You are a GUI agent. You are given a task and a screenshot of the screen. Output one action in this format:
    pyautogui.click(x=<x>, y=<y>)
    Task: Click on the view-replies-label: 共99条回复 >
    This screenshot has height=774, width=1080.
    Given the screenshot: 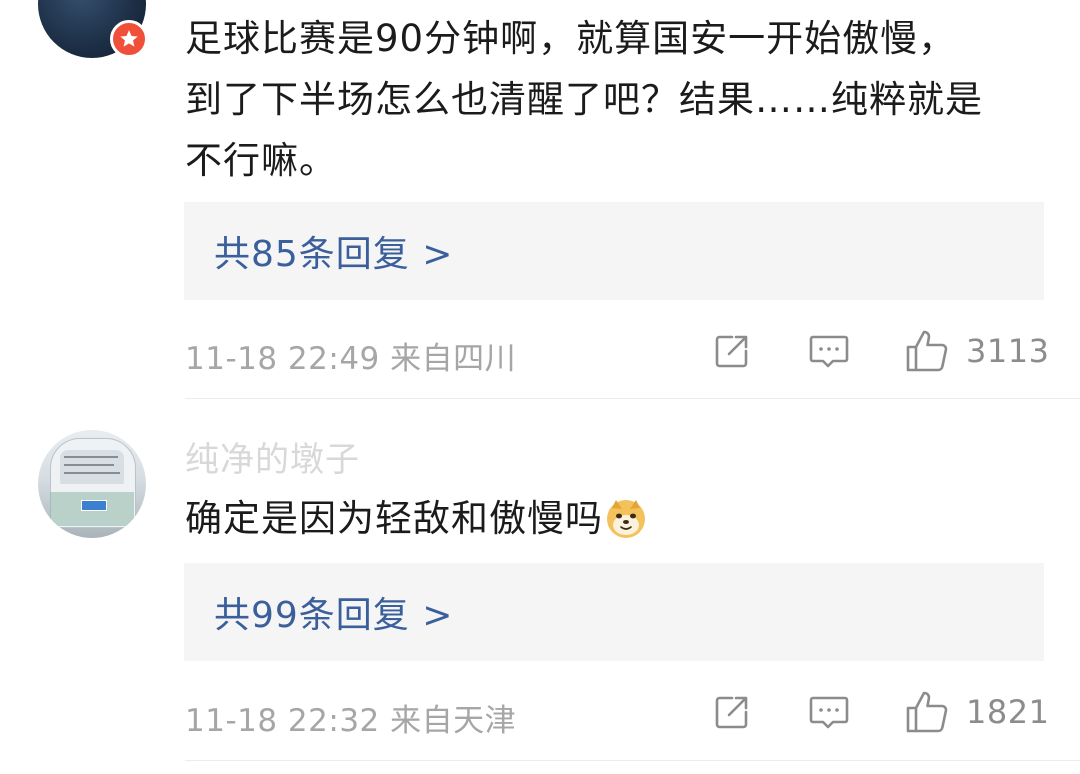 What is the action you would take?
    pyautogui.click(x=334, y=615)
    